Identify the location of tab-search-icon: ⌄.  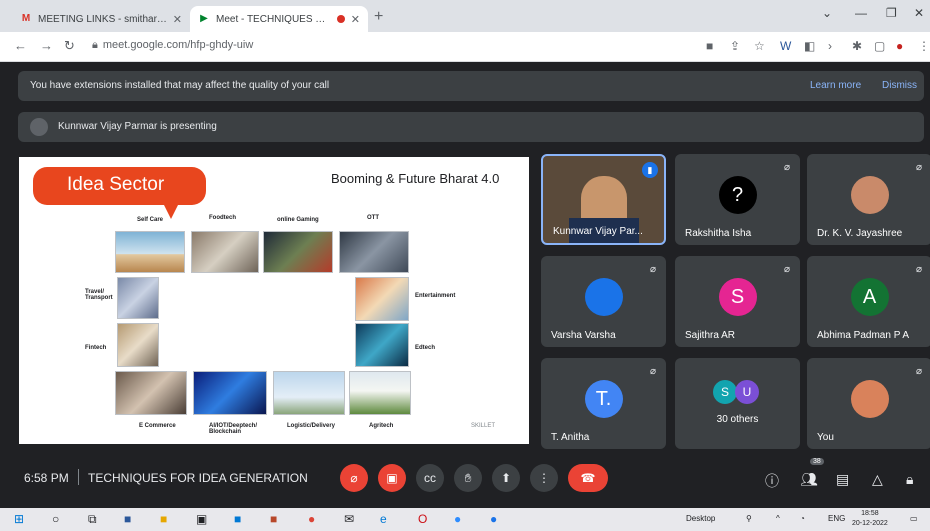
(827, 13).